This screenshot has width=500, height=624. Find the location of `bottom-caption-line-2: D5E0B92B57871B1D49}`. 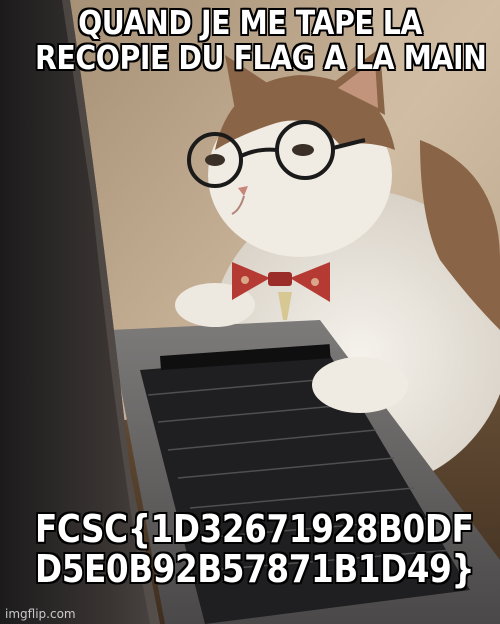

bottom-caption-line-2: D5E0B92B57871B1D49} is located at coordinates (255, 568).